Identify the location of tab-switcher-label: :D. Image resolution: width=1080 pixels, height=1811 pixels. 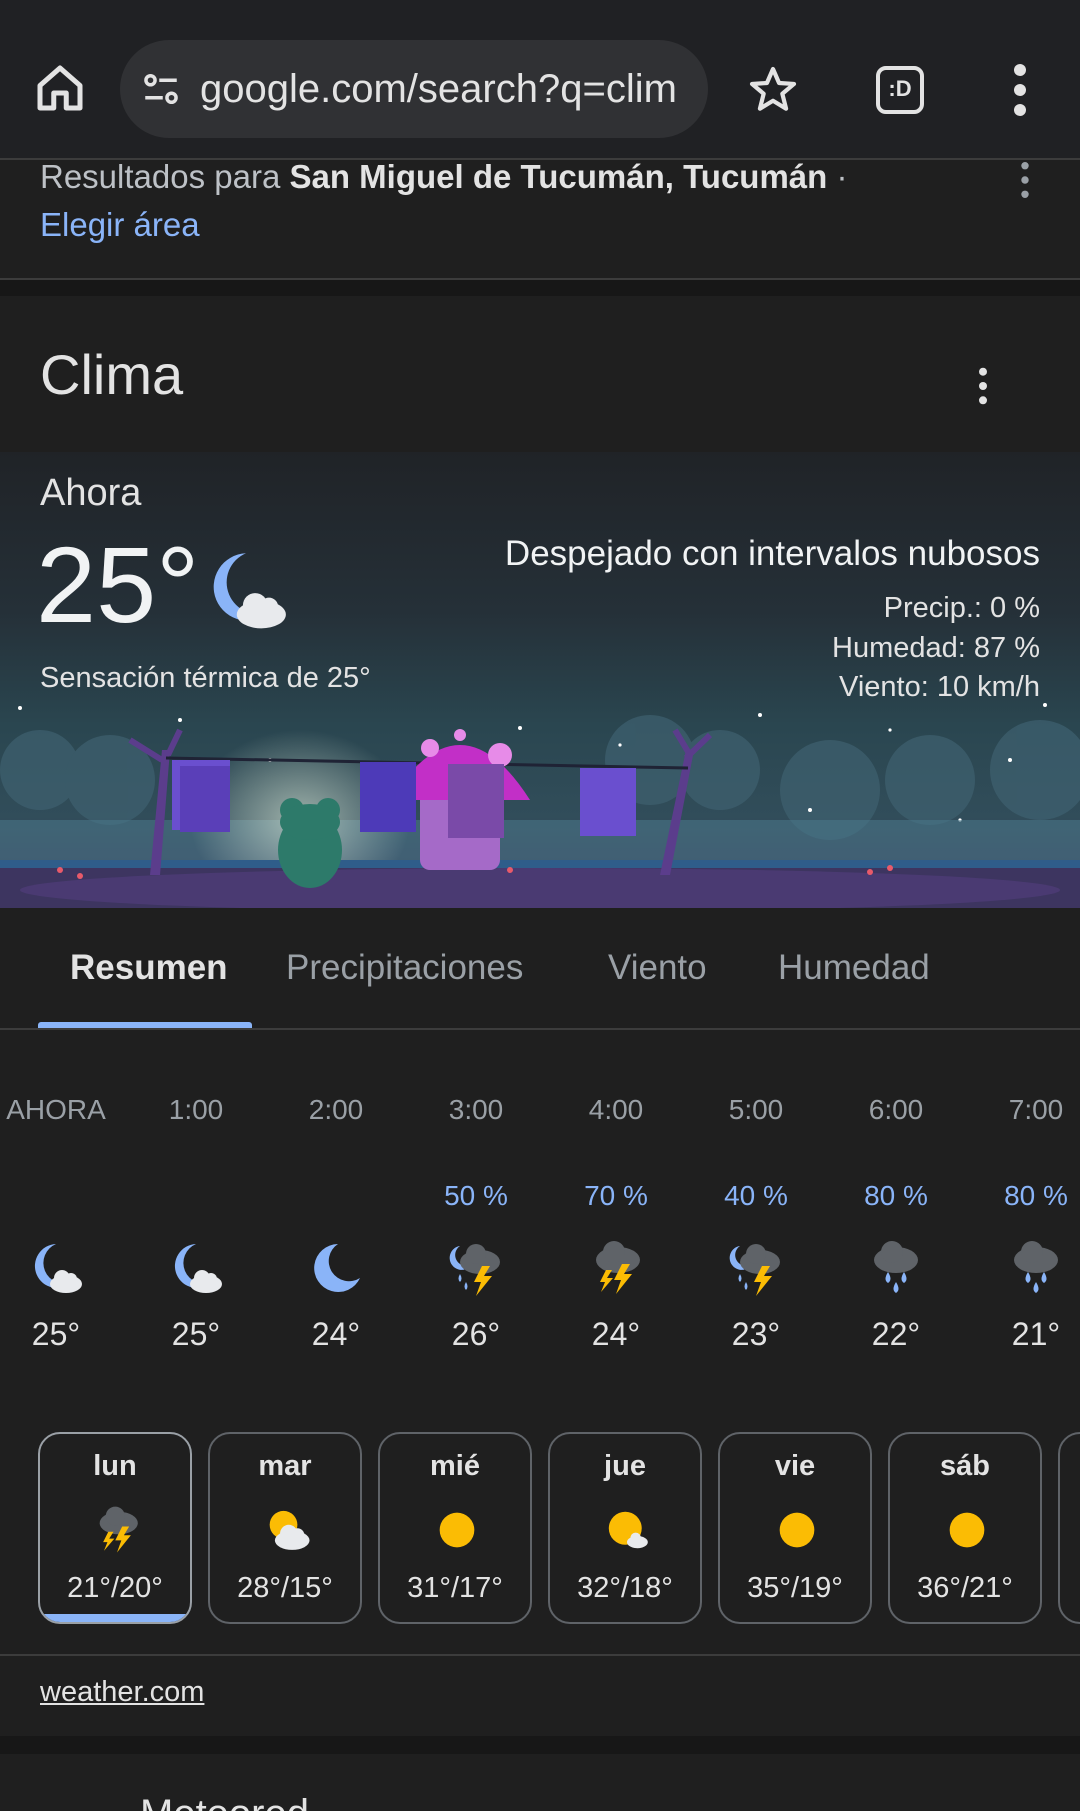
(900, 88).